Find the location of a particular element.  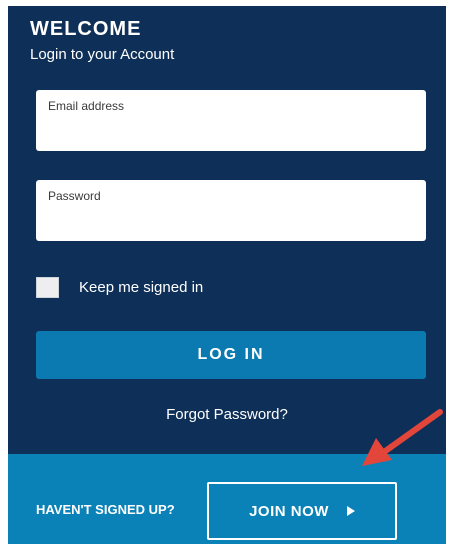

remember-me-checkbox is located at coordinates (47, 287).